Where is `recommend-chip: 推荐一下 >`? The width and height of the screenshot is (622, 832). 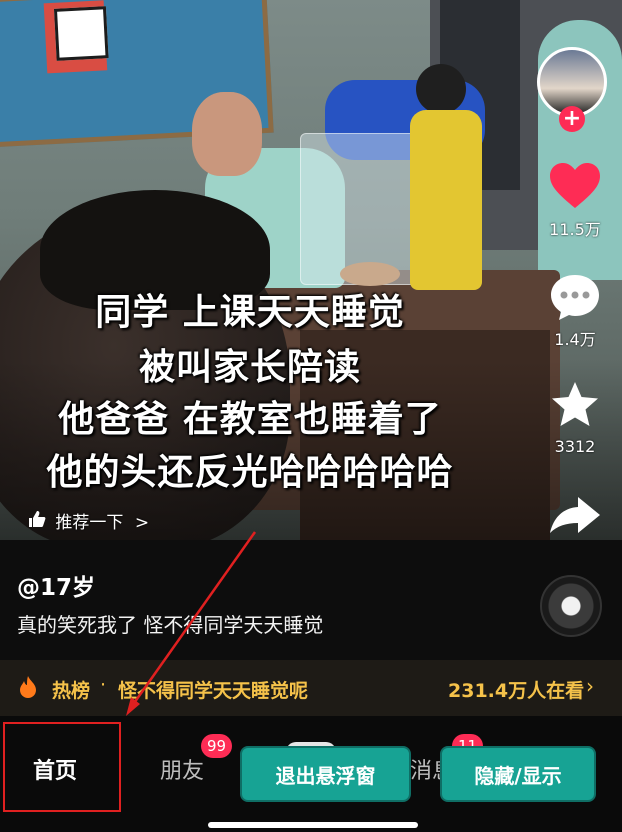 recommend-chip: 推荐一下 > is located at coordinates (88, 520).